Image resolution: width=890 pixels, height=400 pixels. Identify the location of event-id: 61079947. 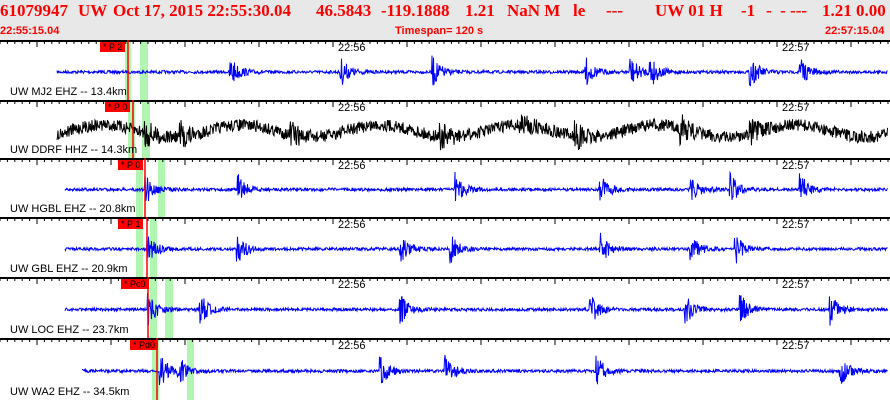
(34, 10).